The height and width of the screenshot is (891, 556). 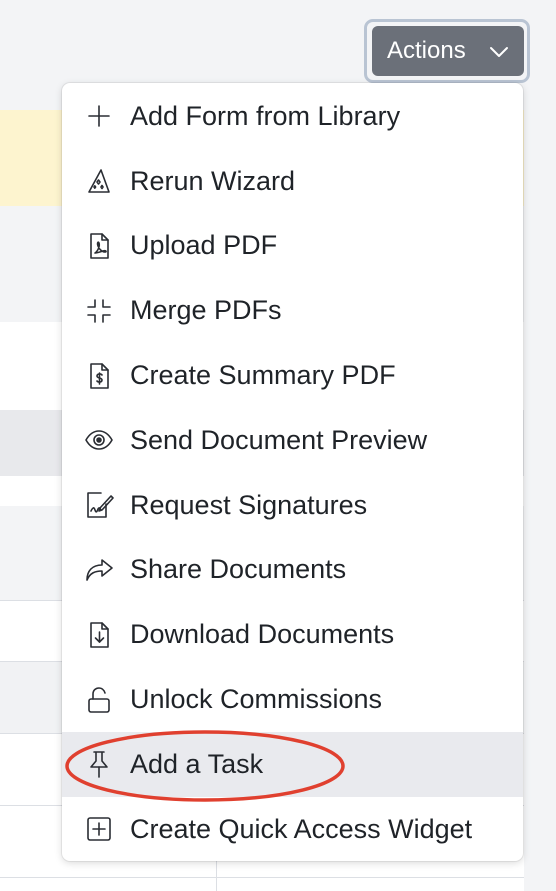 What do you see at coordinates (213, 180) in the screenshot?
I see `menu-item-label: Rerun Wizard` at bounding box center [213, 180].